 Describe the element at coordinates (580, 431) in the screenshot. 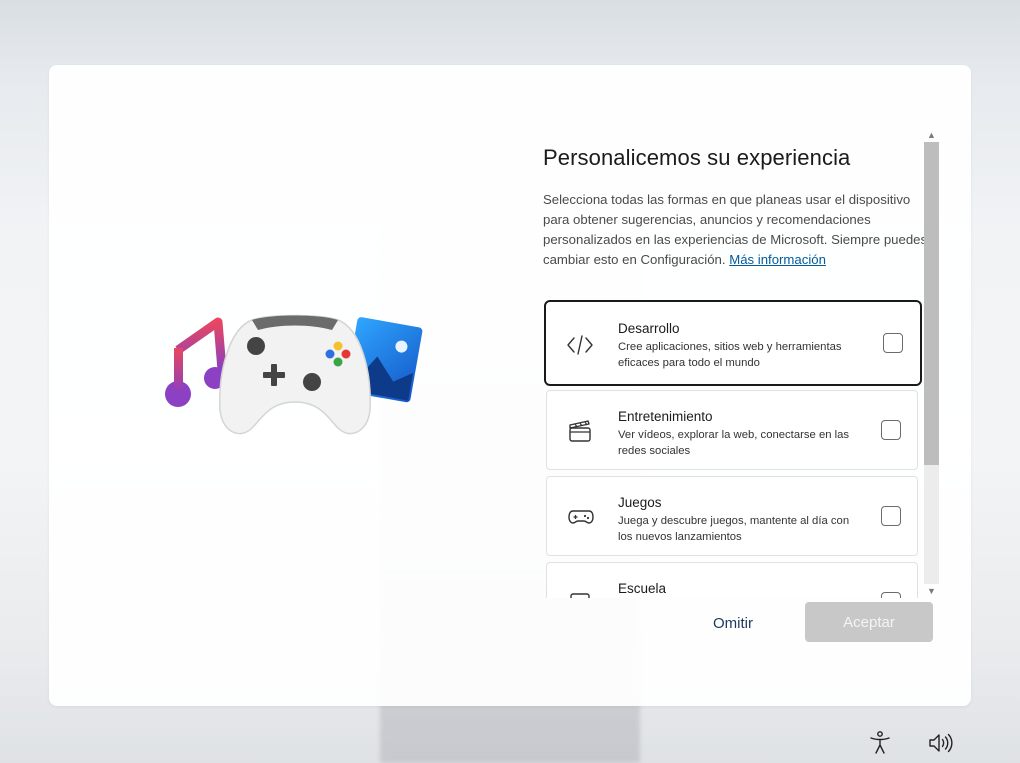

I see `clapperboard-icon` at that location.